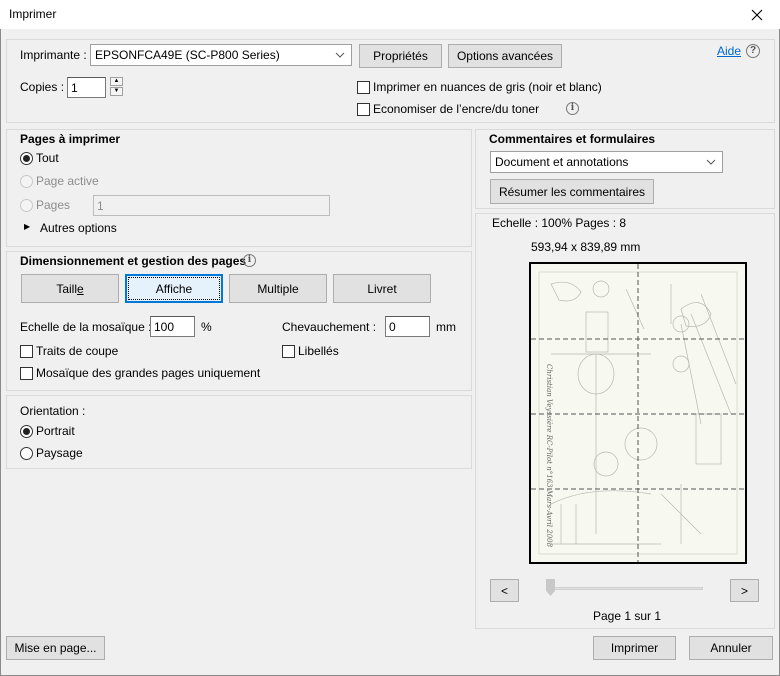 Image resolution: width=780 pixels, height=676 pixels. Describe the element at coordinates (392, 326) in the screenshot. I see `overlap-value: 0` at that location.